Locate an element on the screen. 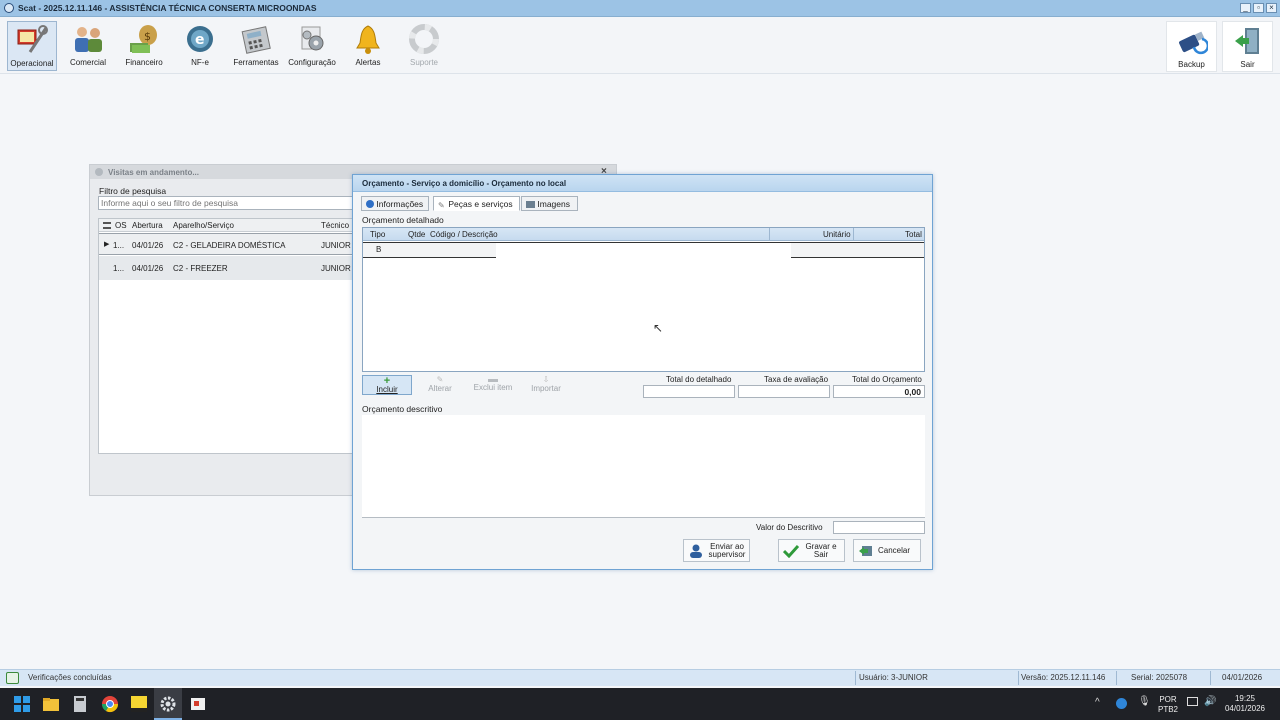 The width and height of the screenshot is (1280, 720). windows-start-icon is located at coordinates (22, 704).